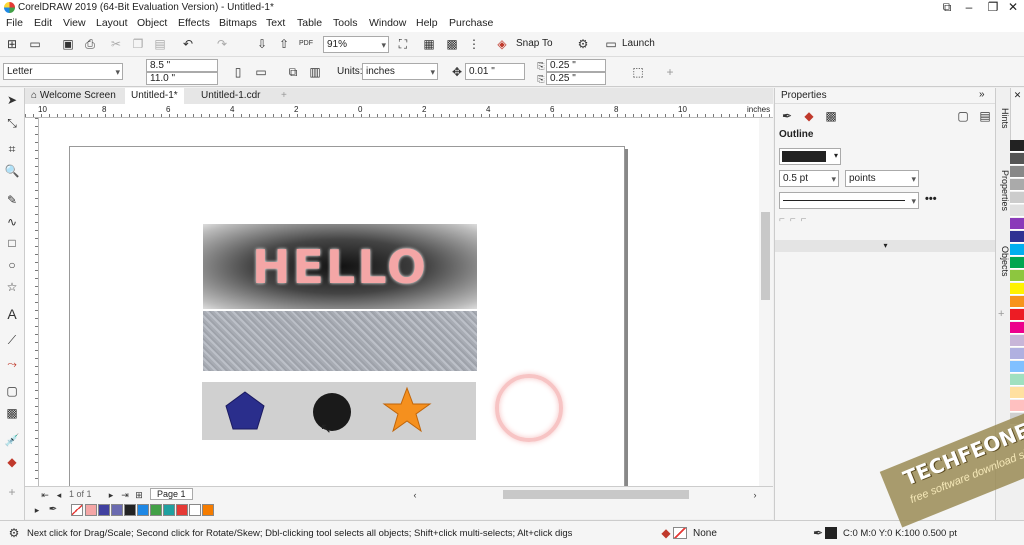  I want to click on page-size-select: Letter, so click(63, 71).